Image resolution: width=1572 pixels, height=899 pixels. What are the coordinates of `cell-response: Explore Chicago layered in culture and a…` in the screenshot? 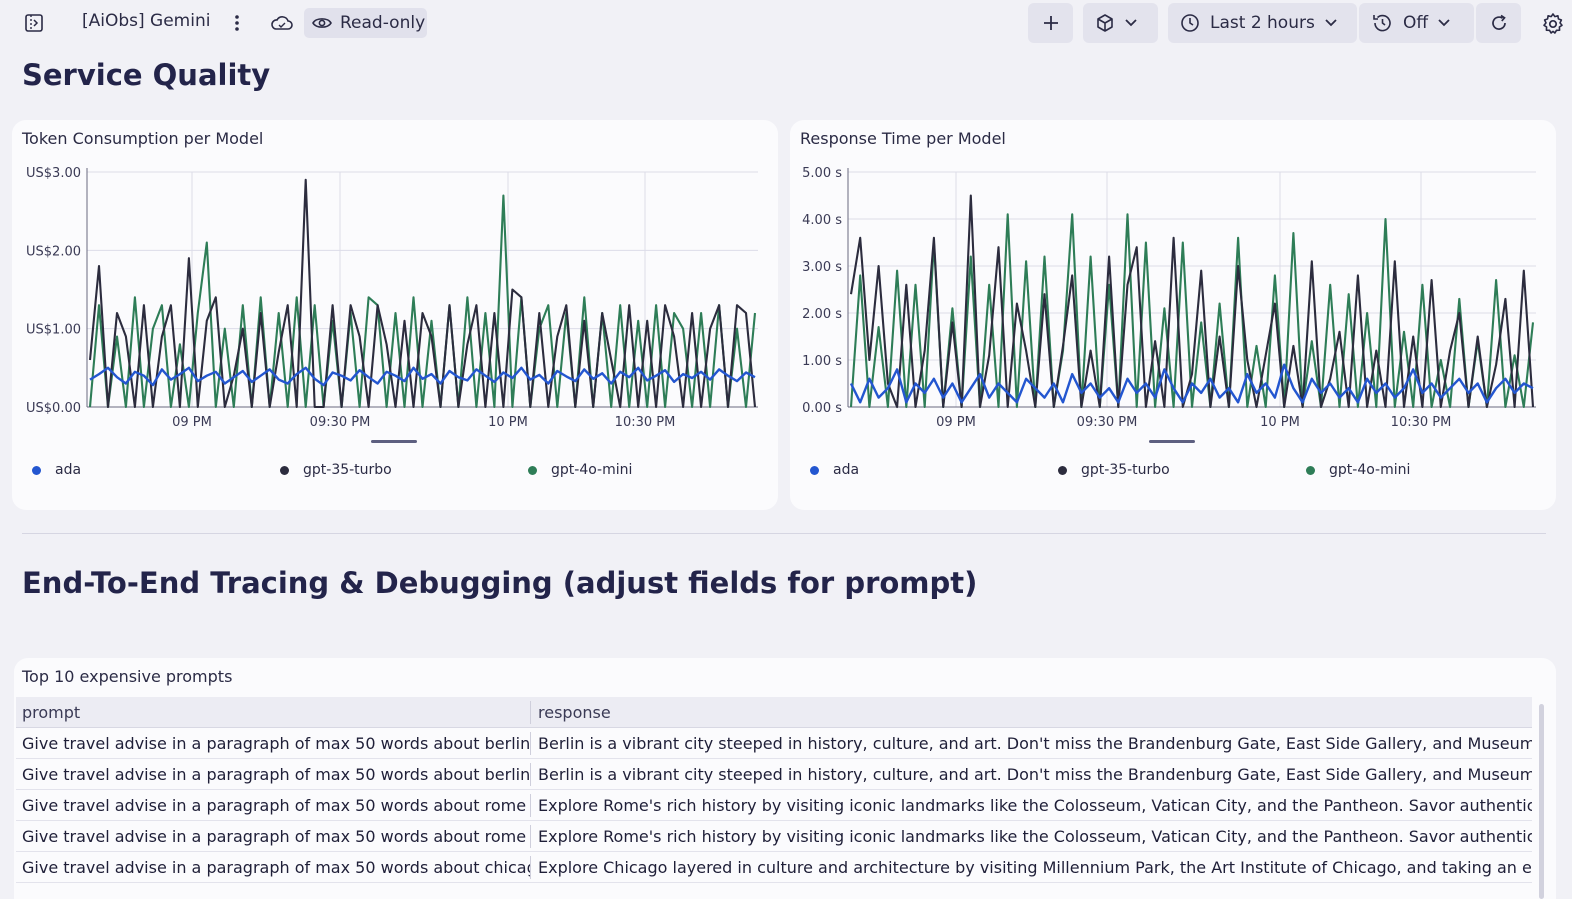 It's located at (1035, 867).